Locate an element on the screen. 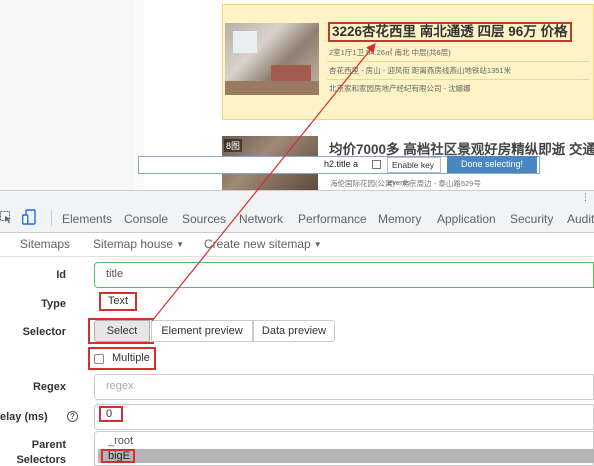  tab-console: Console is located at coordinates (146, 219).